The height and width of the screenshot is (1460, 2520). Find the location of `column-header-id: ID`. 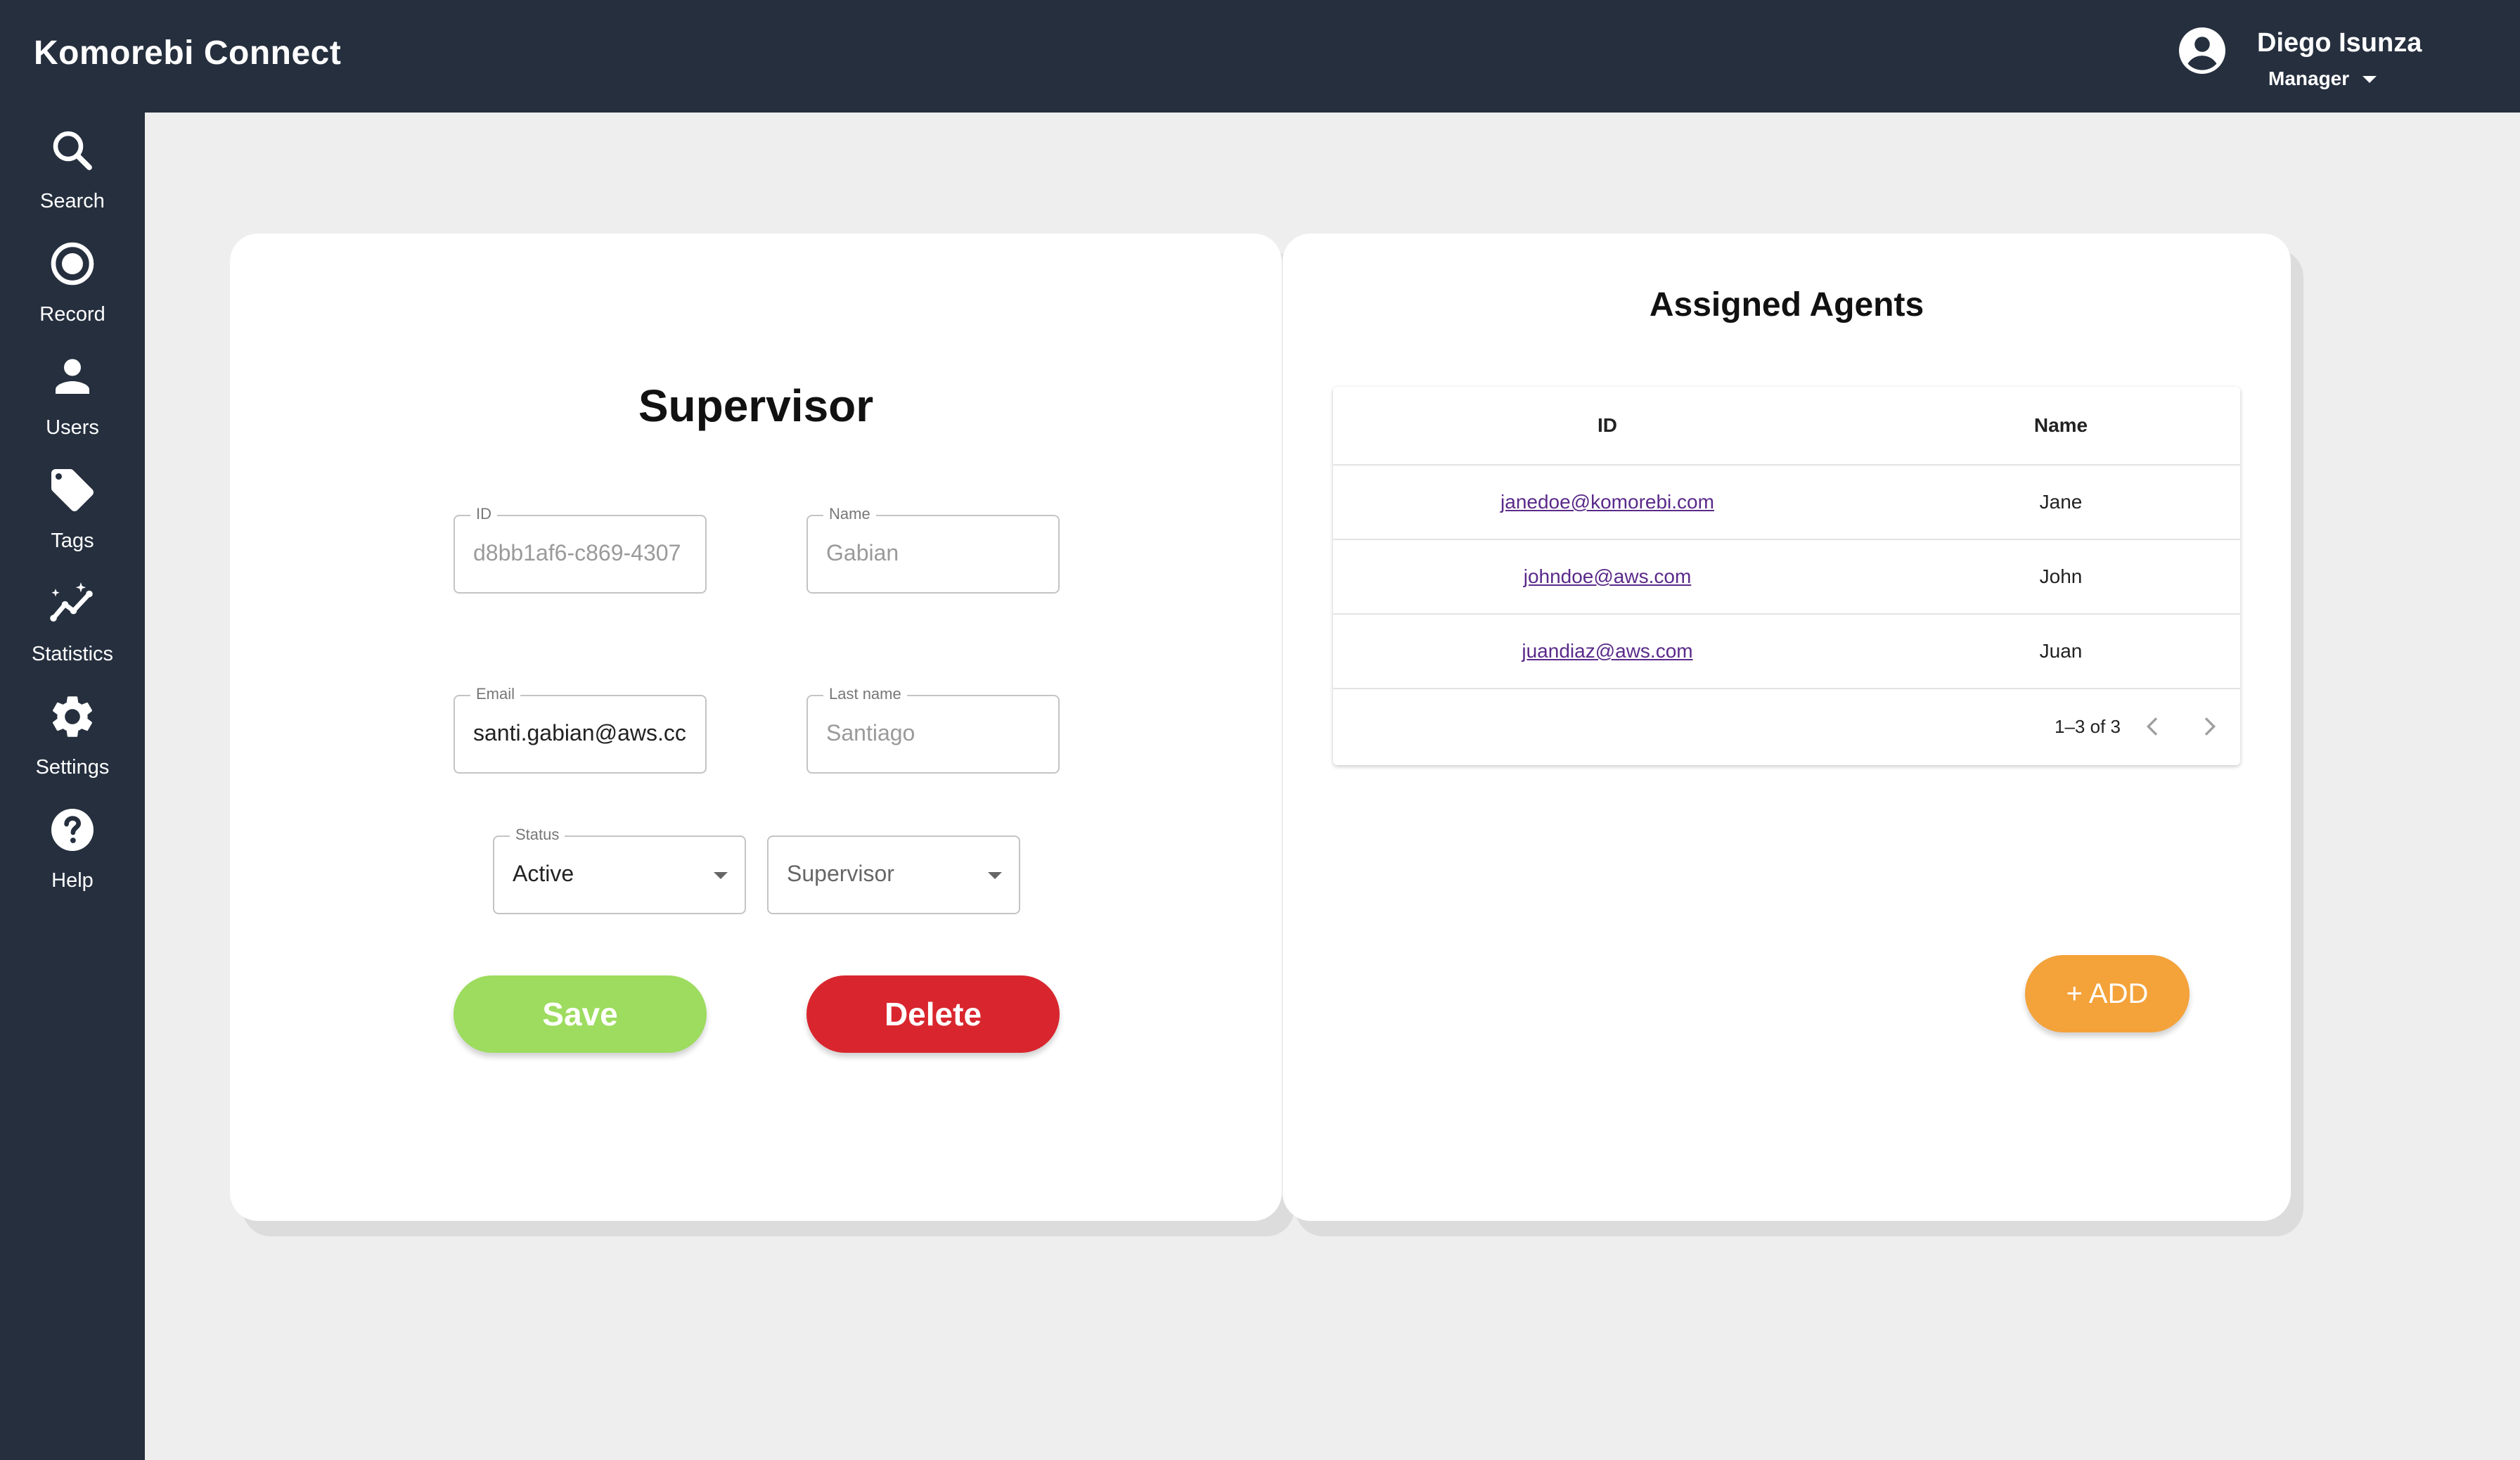

column-header-id: ID is located at coordinates (1607, 425).